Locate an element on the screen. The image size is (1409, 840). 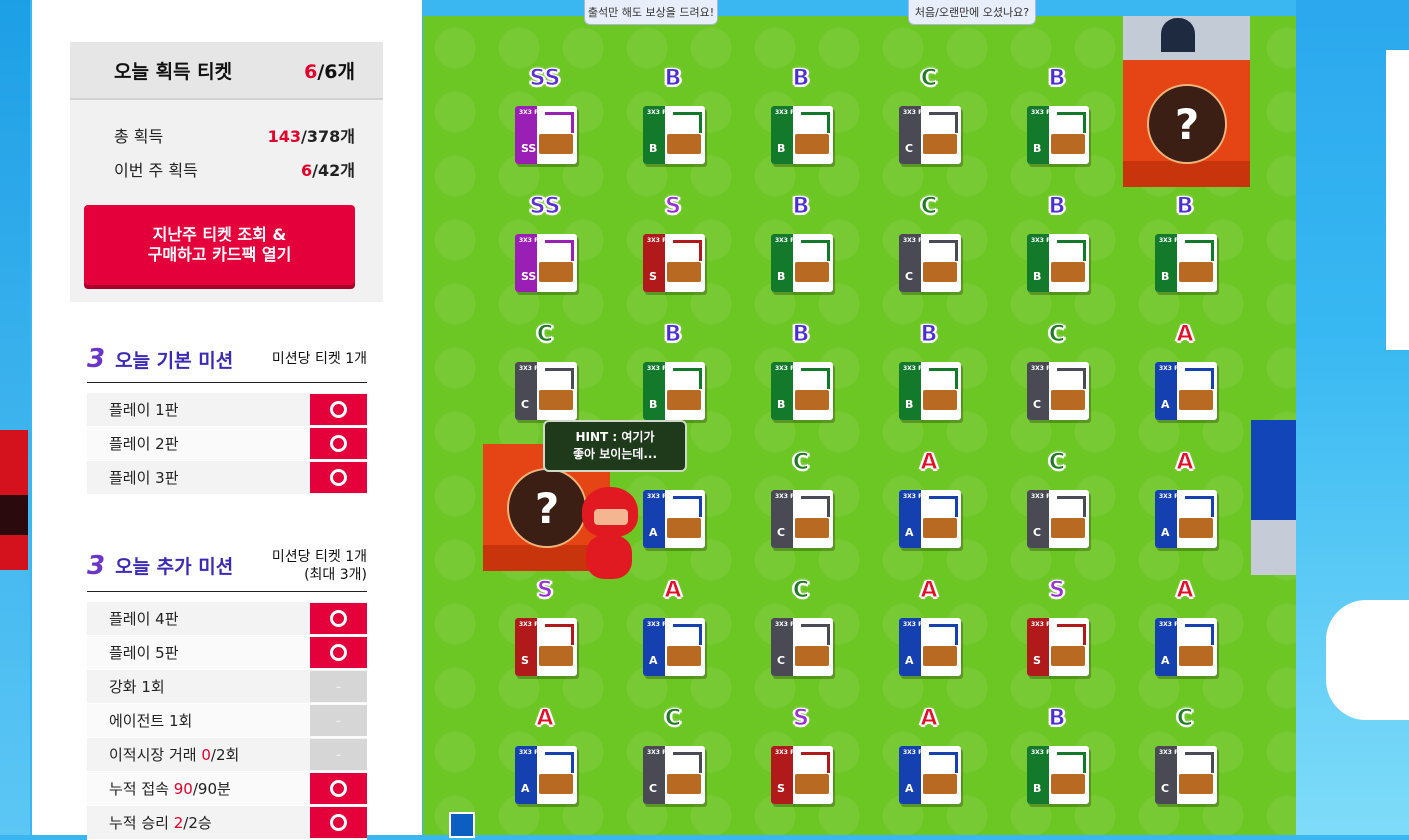
attendance-tab: 출석만 해도 보상을 드려요! is located at coordinates (651, 12).